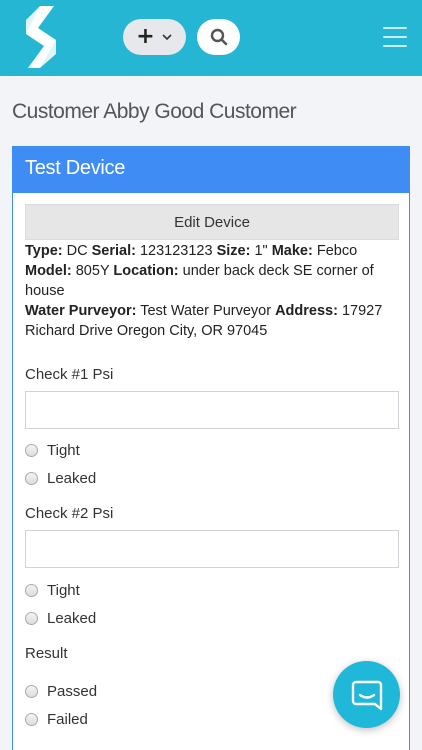 Image resolution: width=422 pixels, height=750 pixels. I want to click on chat-launcher-button, so click(366, 694).